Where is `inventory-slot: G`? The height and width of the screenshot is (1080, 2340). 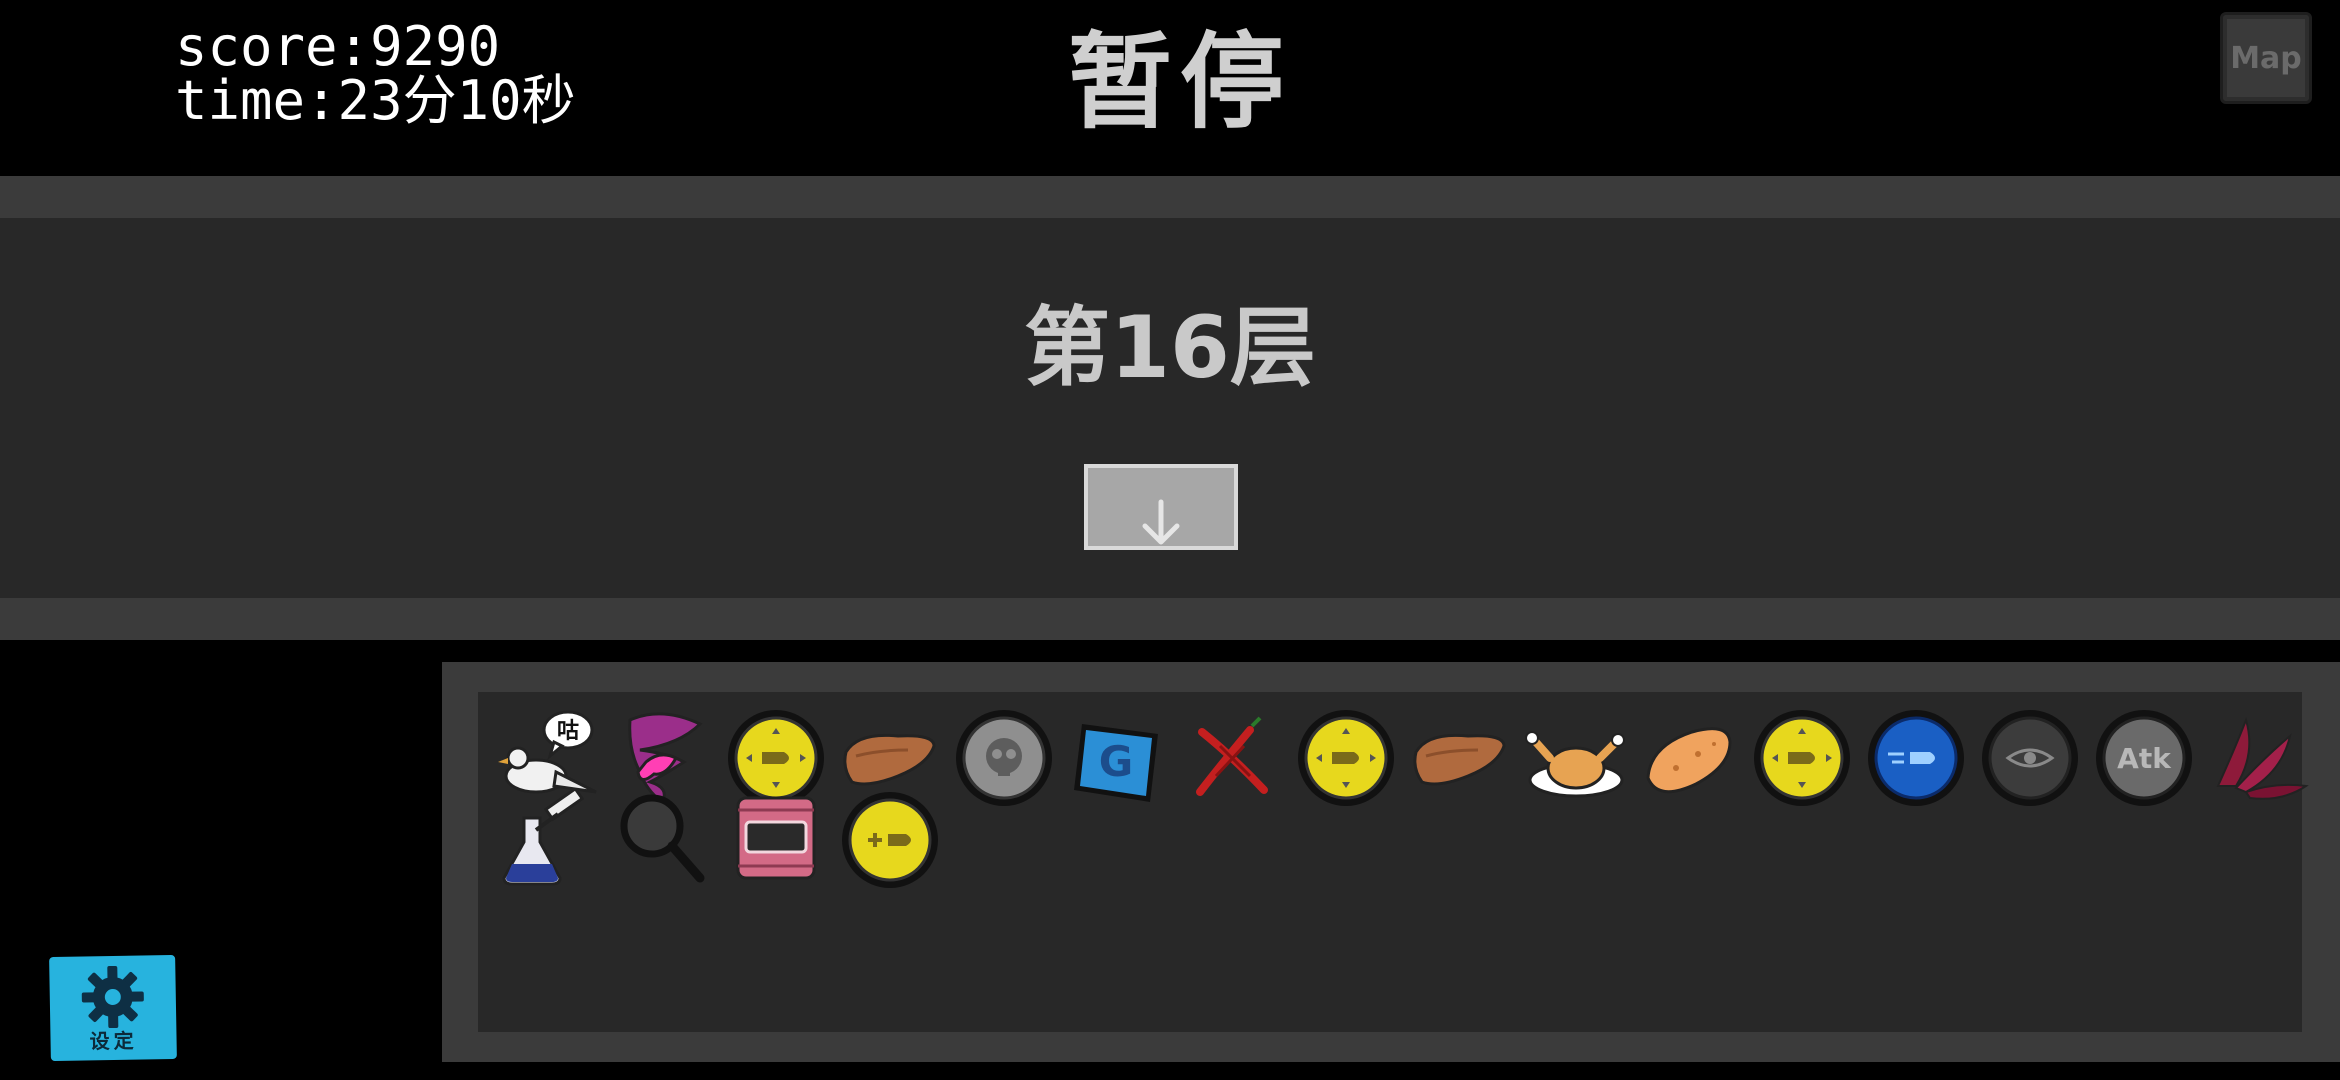 inventory-slot: G is located at coordinates (1118, 758).